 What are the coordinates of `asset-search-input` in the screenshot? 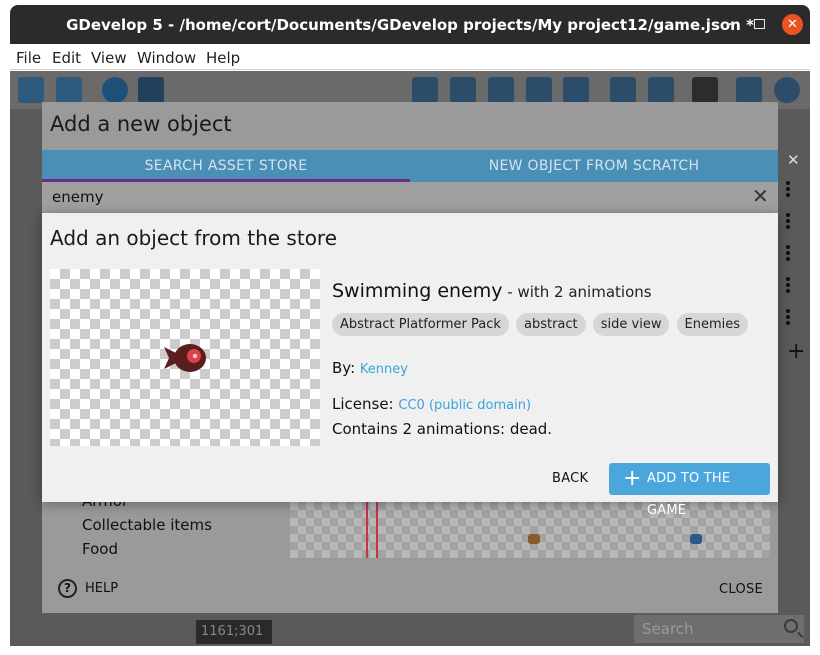 It's located at (395, 197).